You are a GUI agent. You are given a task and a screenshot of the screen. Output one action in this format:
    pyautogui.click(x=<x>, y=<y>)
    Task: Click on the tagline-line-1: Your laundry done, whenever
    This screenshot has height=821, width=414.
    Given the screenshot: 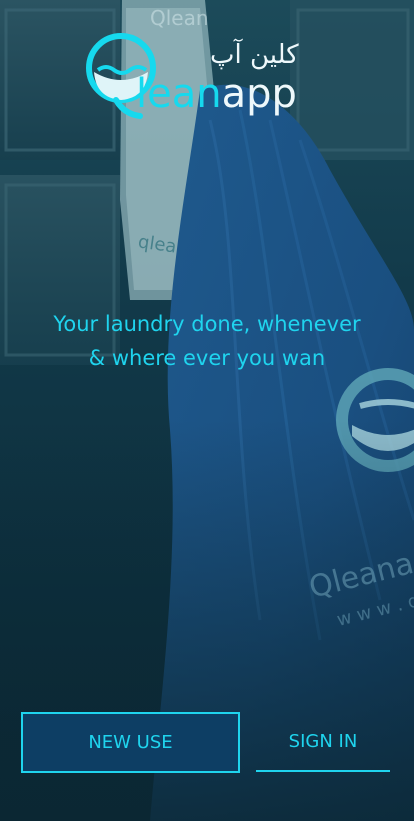 What is the action you would take?
    pyautogui.click(x=207, y=324)
    